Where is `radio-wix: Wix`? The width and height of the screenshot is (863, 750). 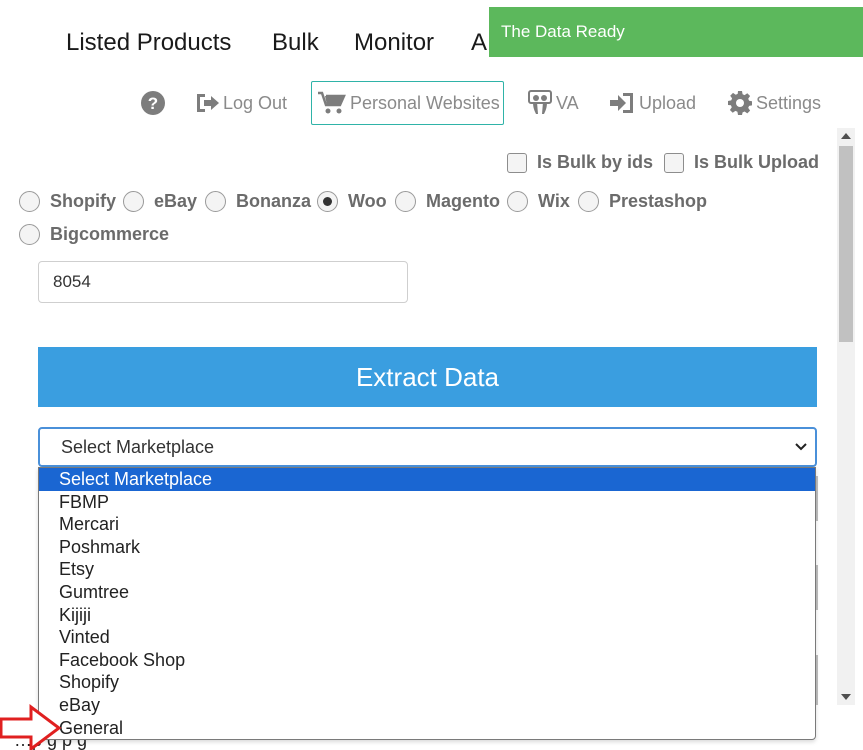 radio-wix: Wix is located at coordinates (538, 201).